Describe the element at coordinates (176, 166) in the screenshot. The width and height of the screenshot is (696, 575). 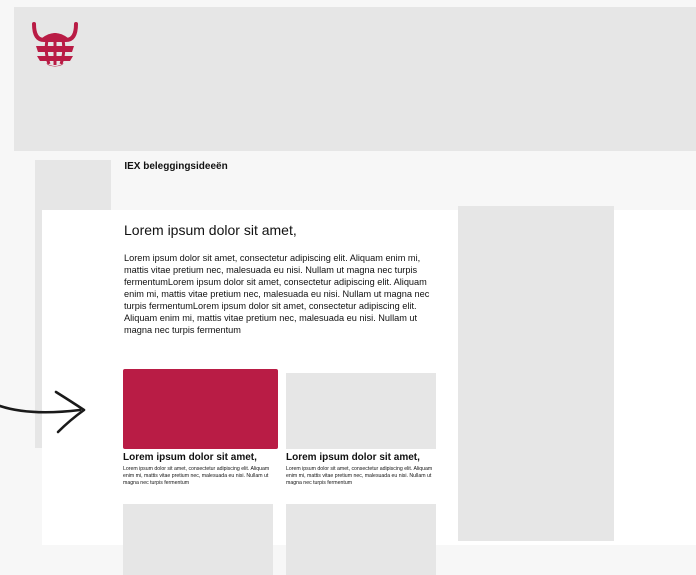
I see `section-title: IEX beleggingsideeën` at that location.